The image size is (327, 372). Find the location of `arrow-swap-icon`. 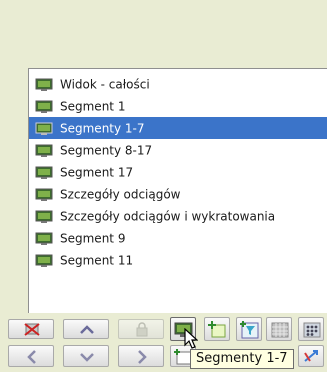

arrow-swap-icon is located at coordinates (311, 356).